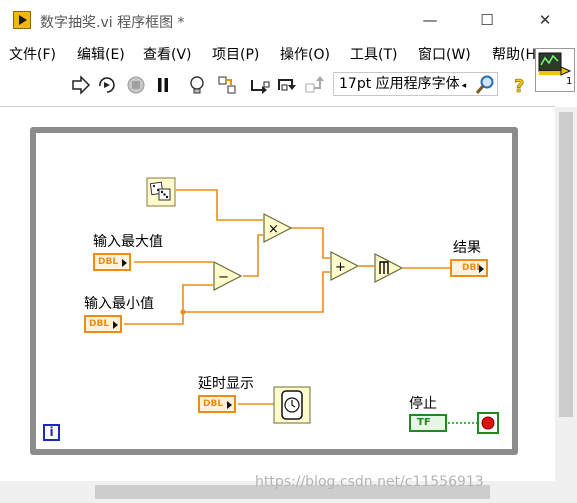  I want to click on min-input-terminal: DBL, so click(103, 324).